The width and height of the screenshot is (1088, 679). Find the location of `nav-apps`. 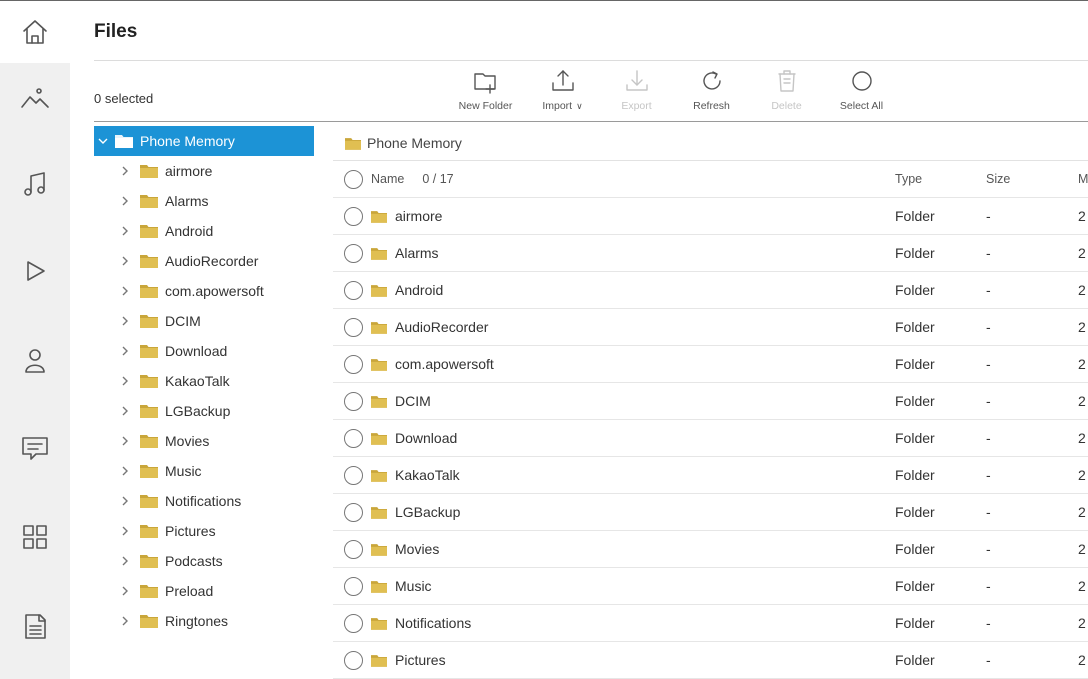

nav-apps is located at coordinates (35, 537).